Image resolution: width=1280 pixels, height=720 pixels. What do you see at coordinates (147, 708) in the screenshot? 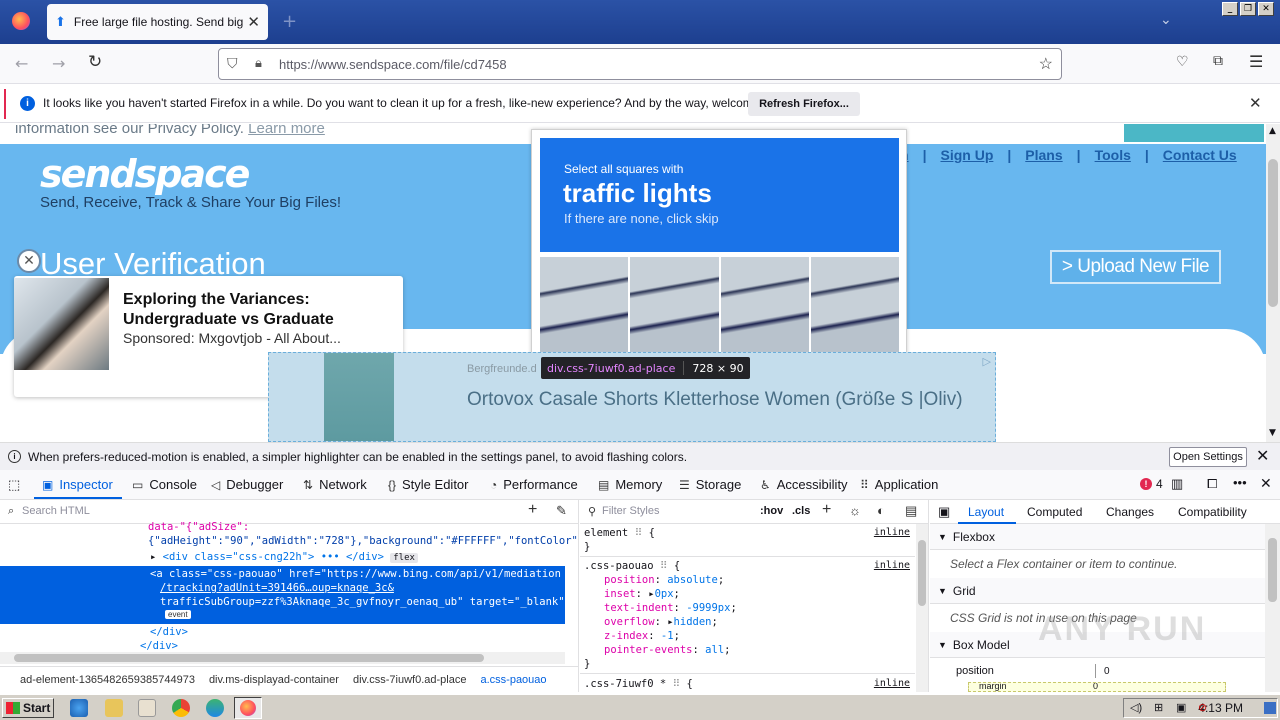
I see `media-player-icon` at bounding box center [147, 708].